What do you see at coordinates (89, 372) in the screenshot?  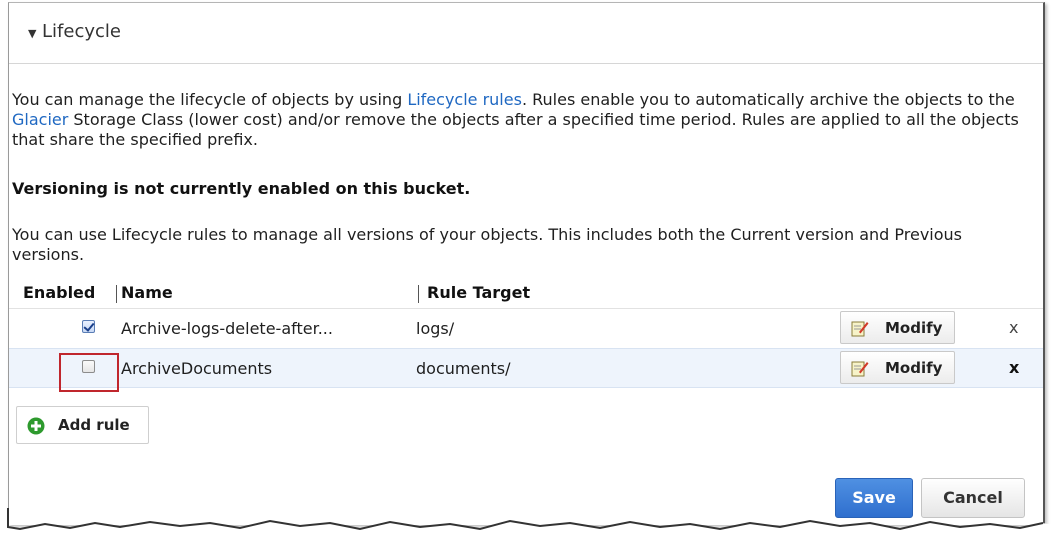 I see `annotation-highlight-box` at bounding box center [89, 372].